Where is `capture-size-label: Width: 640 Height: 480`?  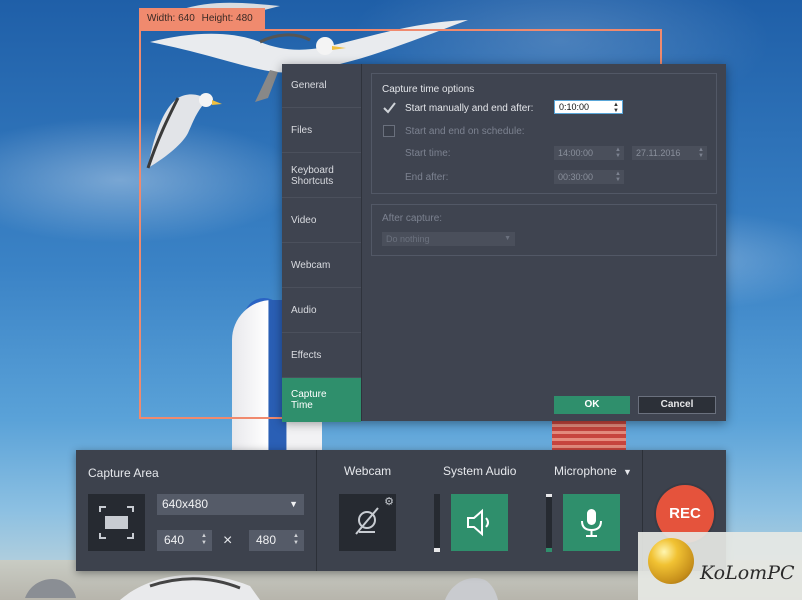
capture-size-label: Width: 640 Height: 480 is located at coordinates (202, 18).